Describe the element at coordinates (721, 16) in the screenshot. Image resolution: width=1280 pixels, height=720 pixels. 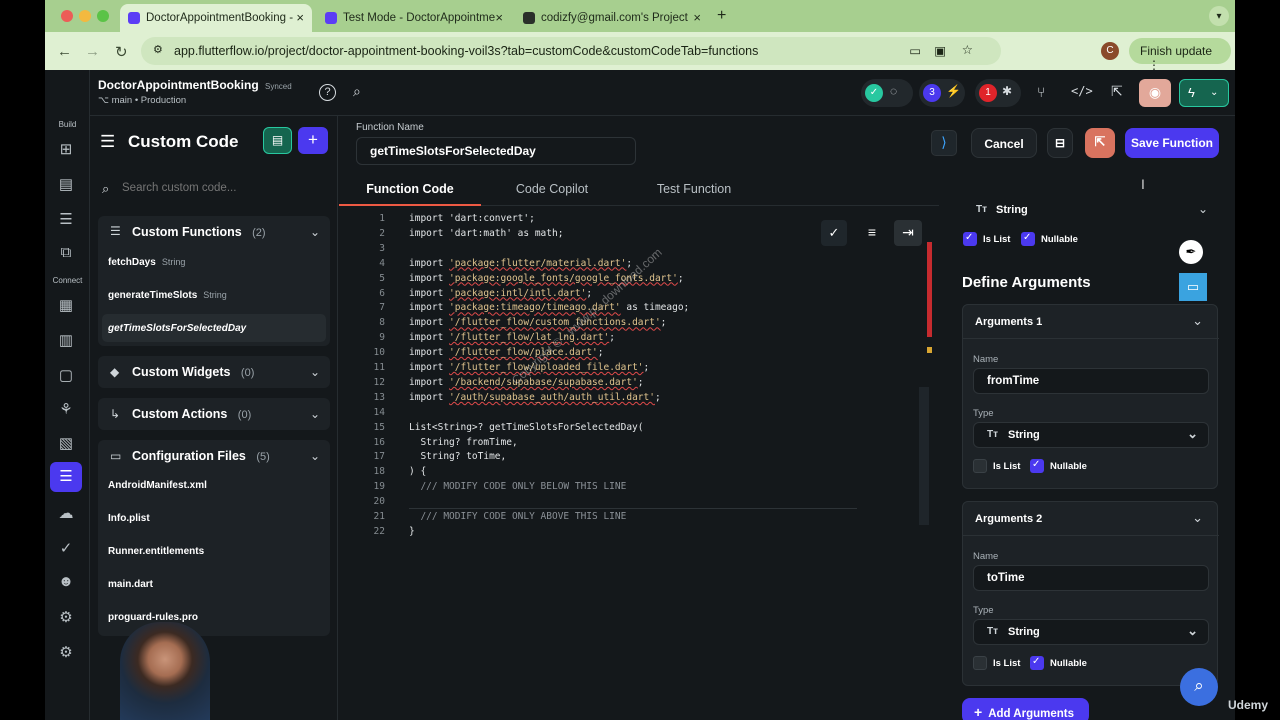
I see `new-tab-button: +` at that location.